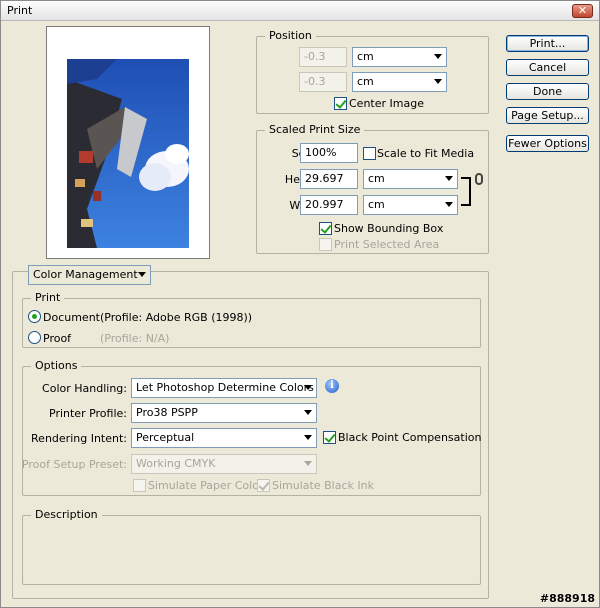  What do you see at coordinates (325, 244) in the screenshot?
I see `print-selected-area-checkbox` at bounding box center [325, 244].